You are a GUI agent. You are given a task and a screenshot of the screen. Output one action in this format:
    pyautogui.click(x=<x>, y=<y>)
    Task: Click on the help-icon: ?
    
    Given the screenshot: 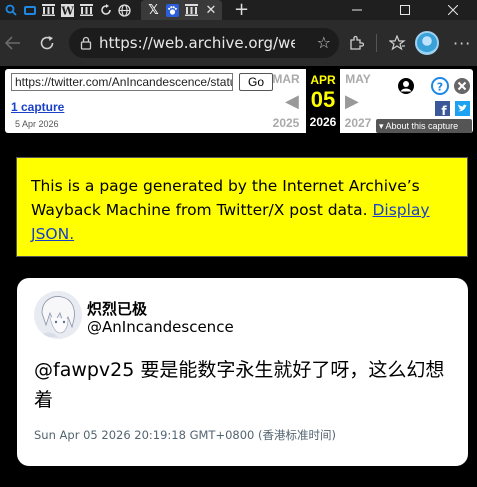 What is the action you would take?
    pyautogui.click(x=440, y=86)
    